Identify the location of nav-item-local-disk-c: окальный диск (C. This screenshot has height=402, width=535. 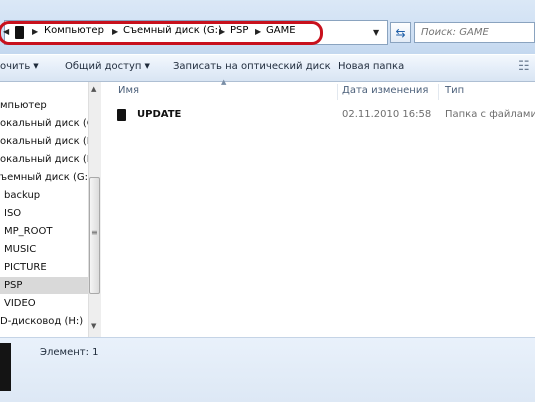
(47, 123).